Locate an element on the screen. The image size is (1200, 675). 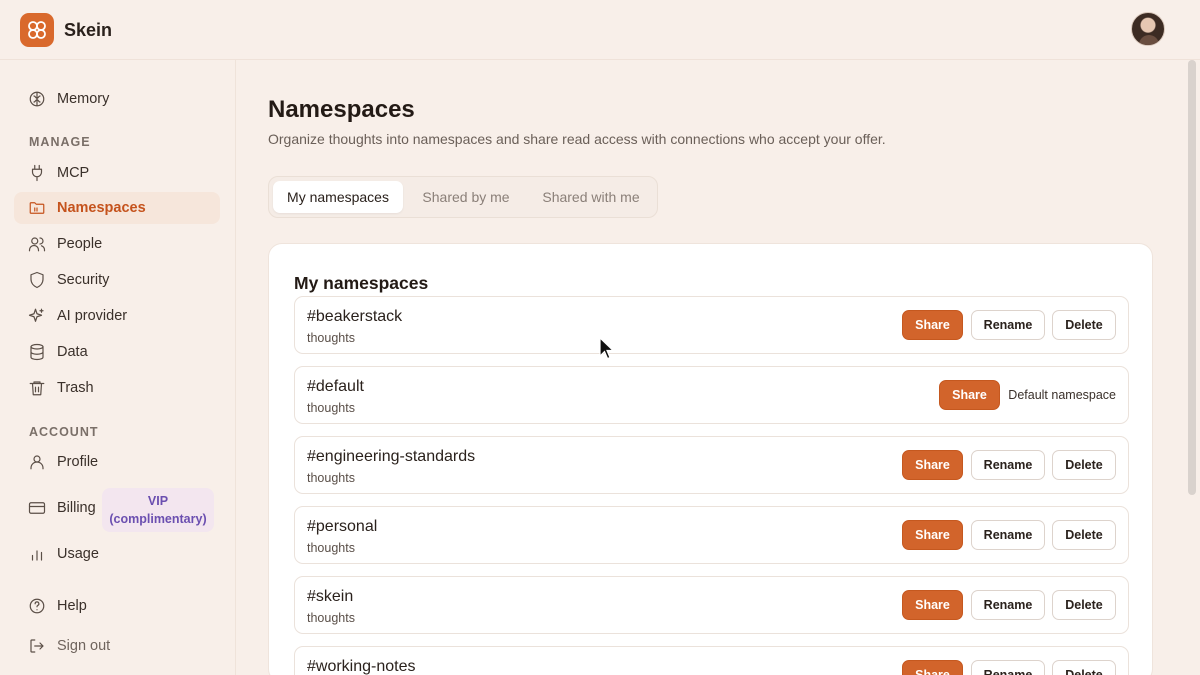
sidebar-item-label: Trash is located at coordinates (75, 388).